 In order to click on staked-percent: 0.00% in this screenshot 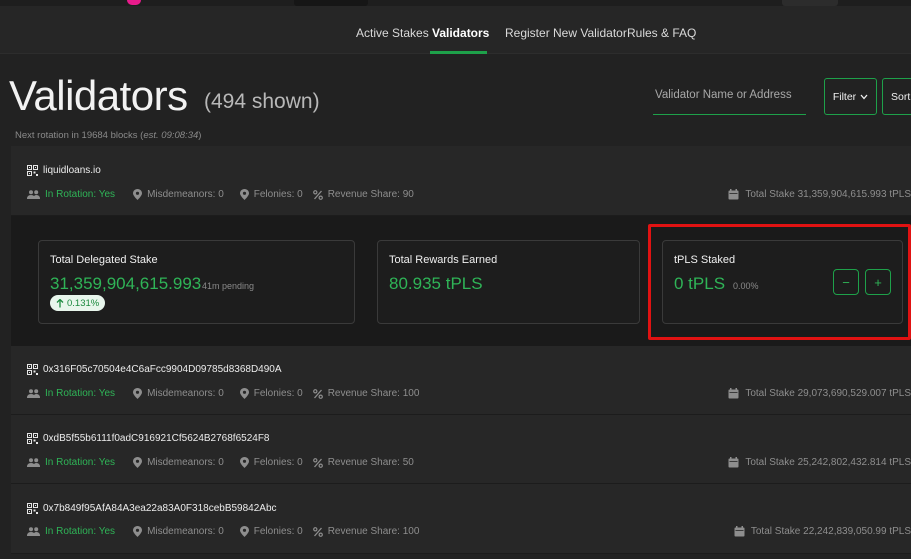, I will do `click(746, 286)`.